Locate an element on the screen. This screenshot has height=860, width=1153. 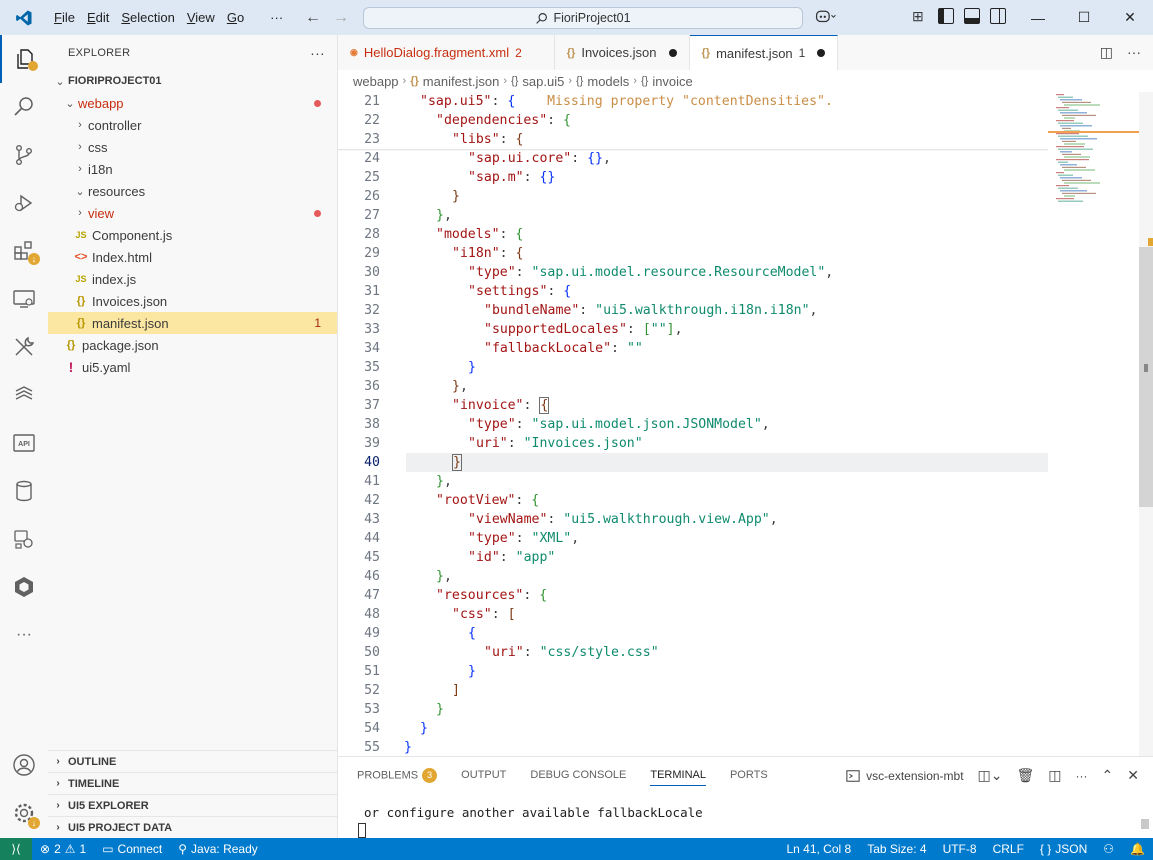
menu-go: Go is located at coordinates (235, 17).